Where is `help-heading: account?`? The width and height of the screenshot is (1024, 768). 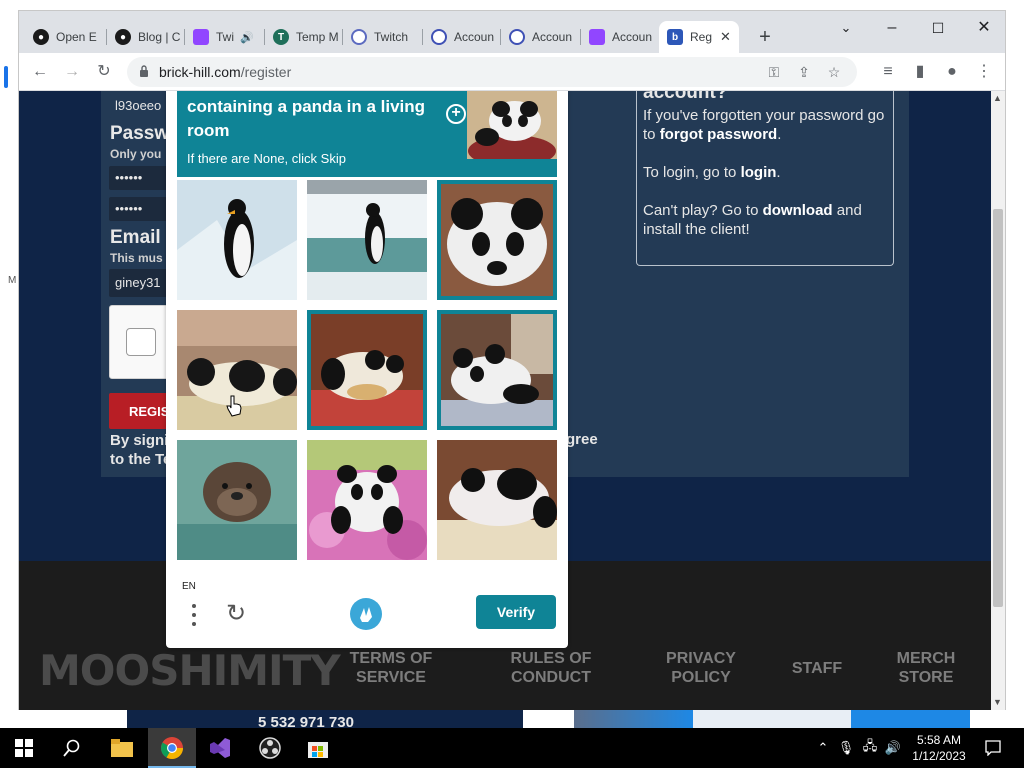 help-heading: account? is located at coordinates (685, 97).